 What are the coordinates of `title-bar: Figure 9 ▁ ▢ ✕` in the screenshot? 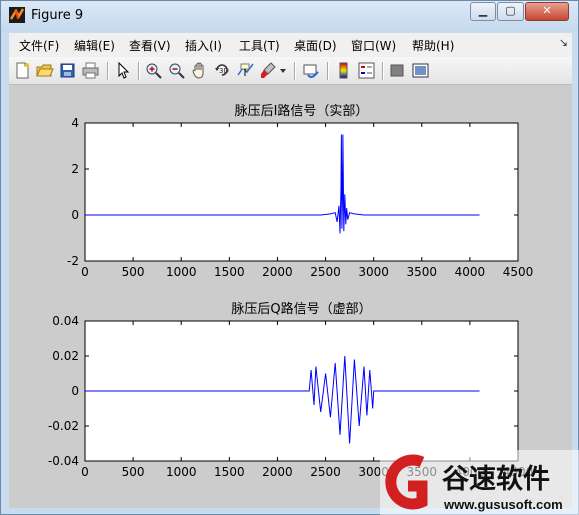 It's located at (289, 16).